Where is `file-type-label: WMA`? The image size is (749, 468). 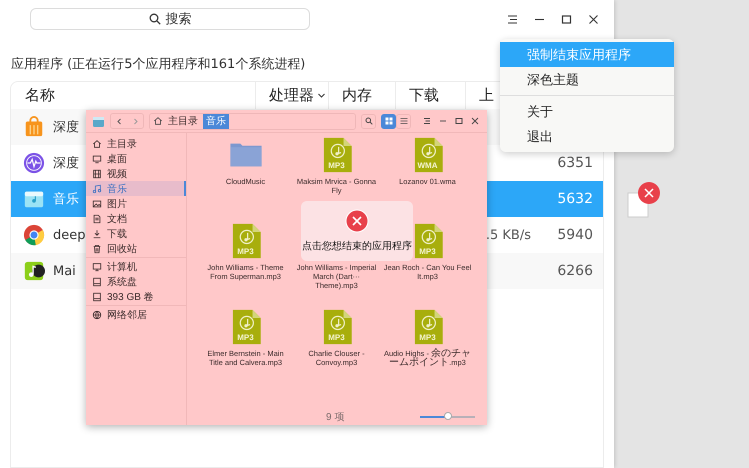
file-type-label: WMA is located at coordinates (427, 165).